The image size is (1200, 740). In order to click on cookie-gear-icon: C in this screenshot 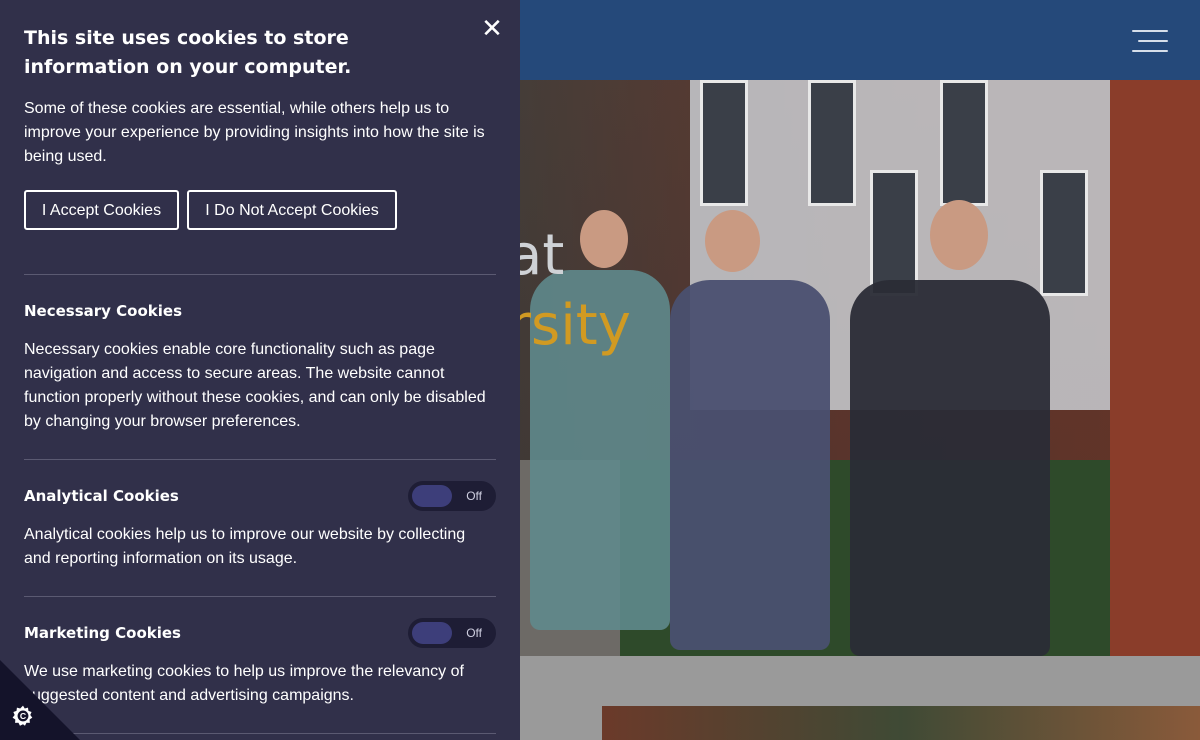, I will do `click(22, 715)`.